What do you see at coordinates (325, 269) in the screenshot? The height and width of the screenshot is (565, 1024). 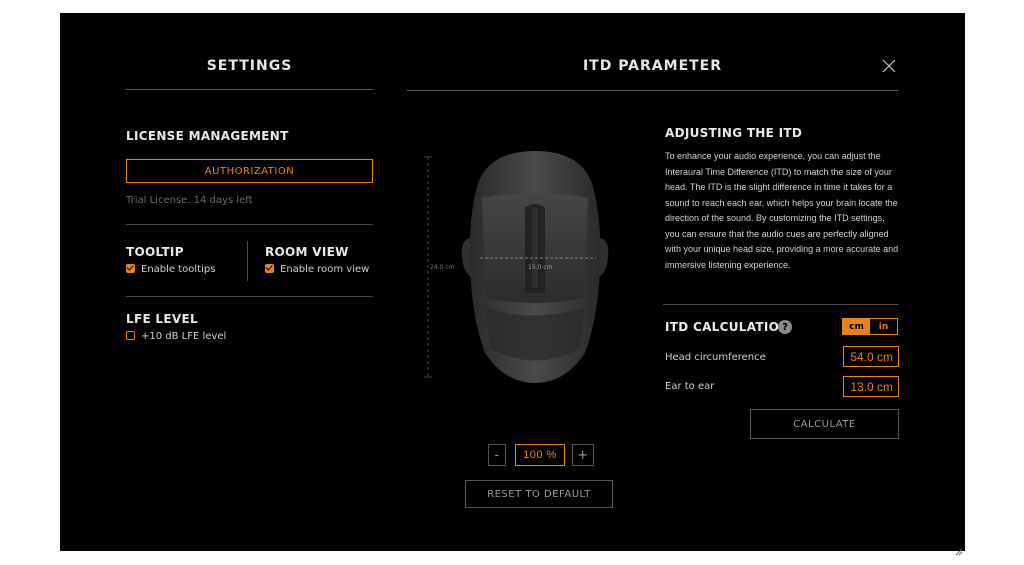 I see `enable-room-view-label: Enable room view` at bounding box center [325, 269].